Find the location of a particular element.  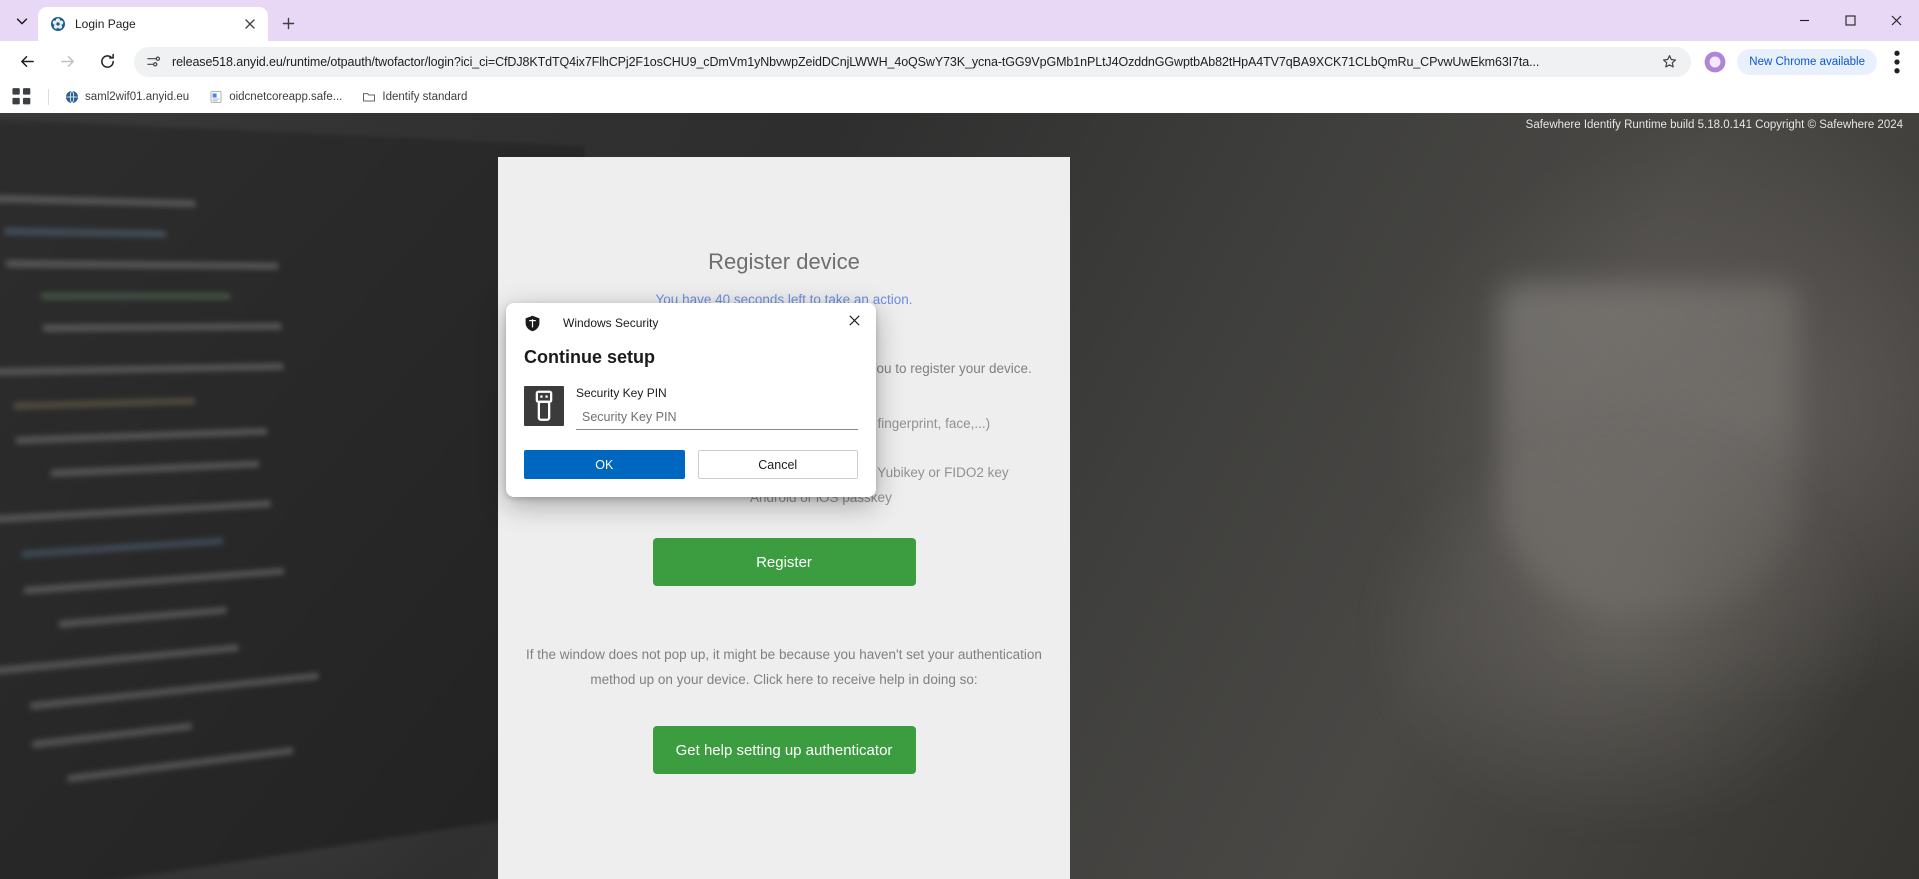

dialog-field-row: Security Key PIN is located at coordinates (691, 399).